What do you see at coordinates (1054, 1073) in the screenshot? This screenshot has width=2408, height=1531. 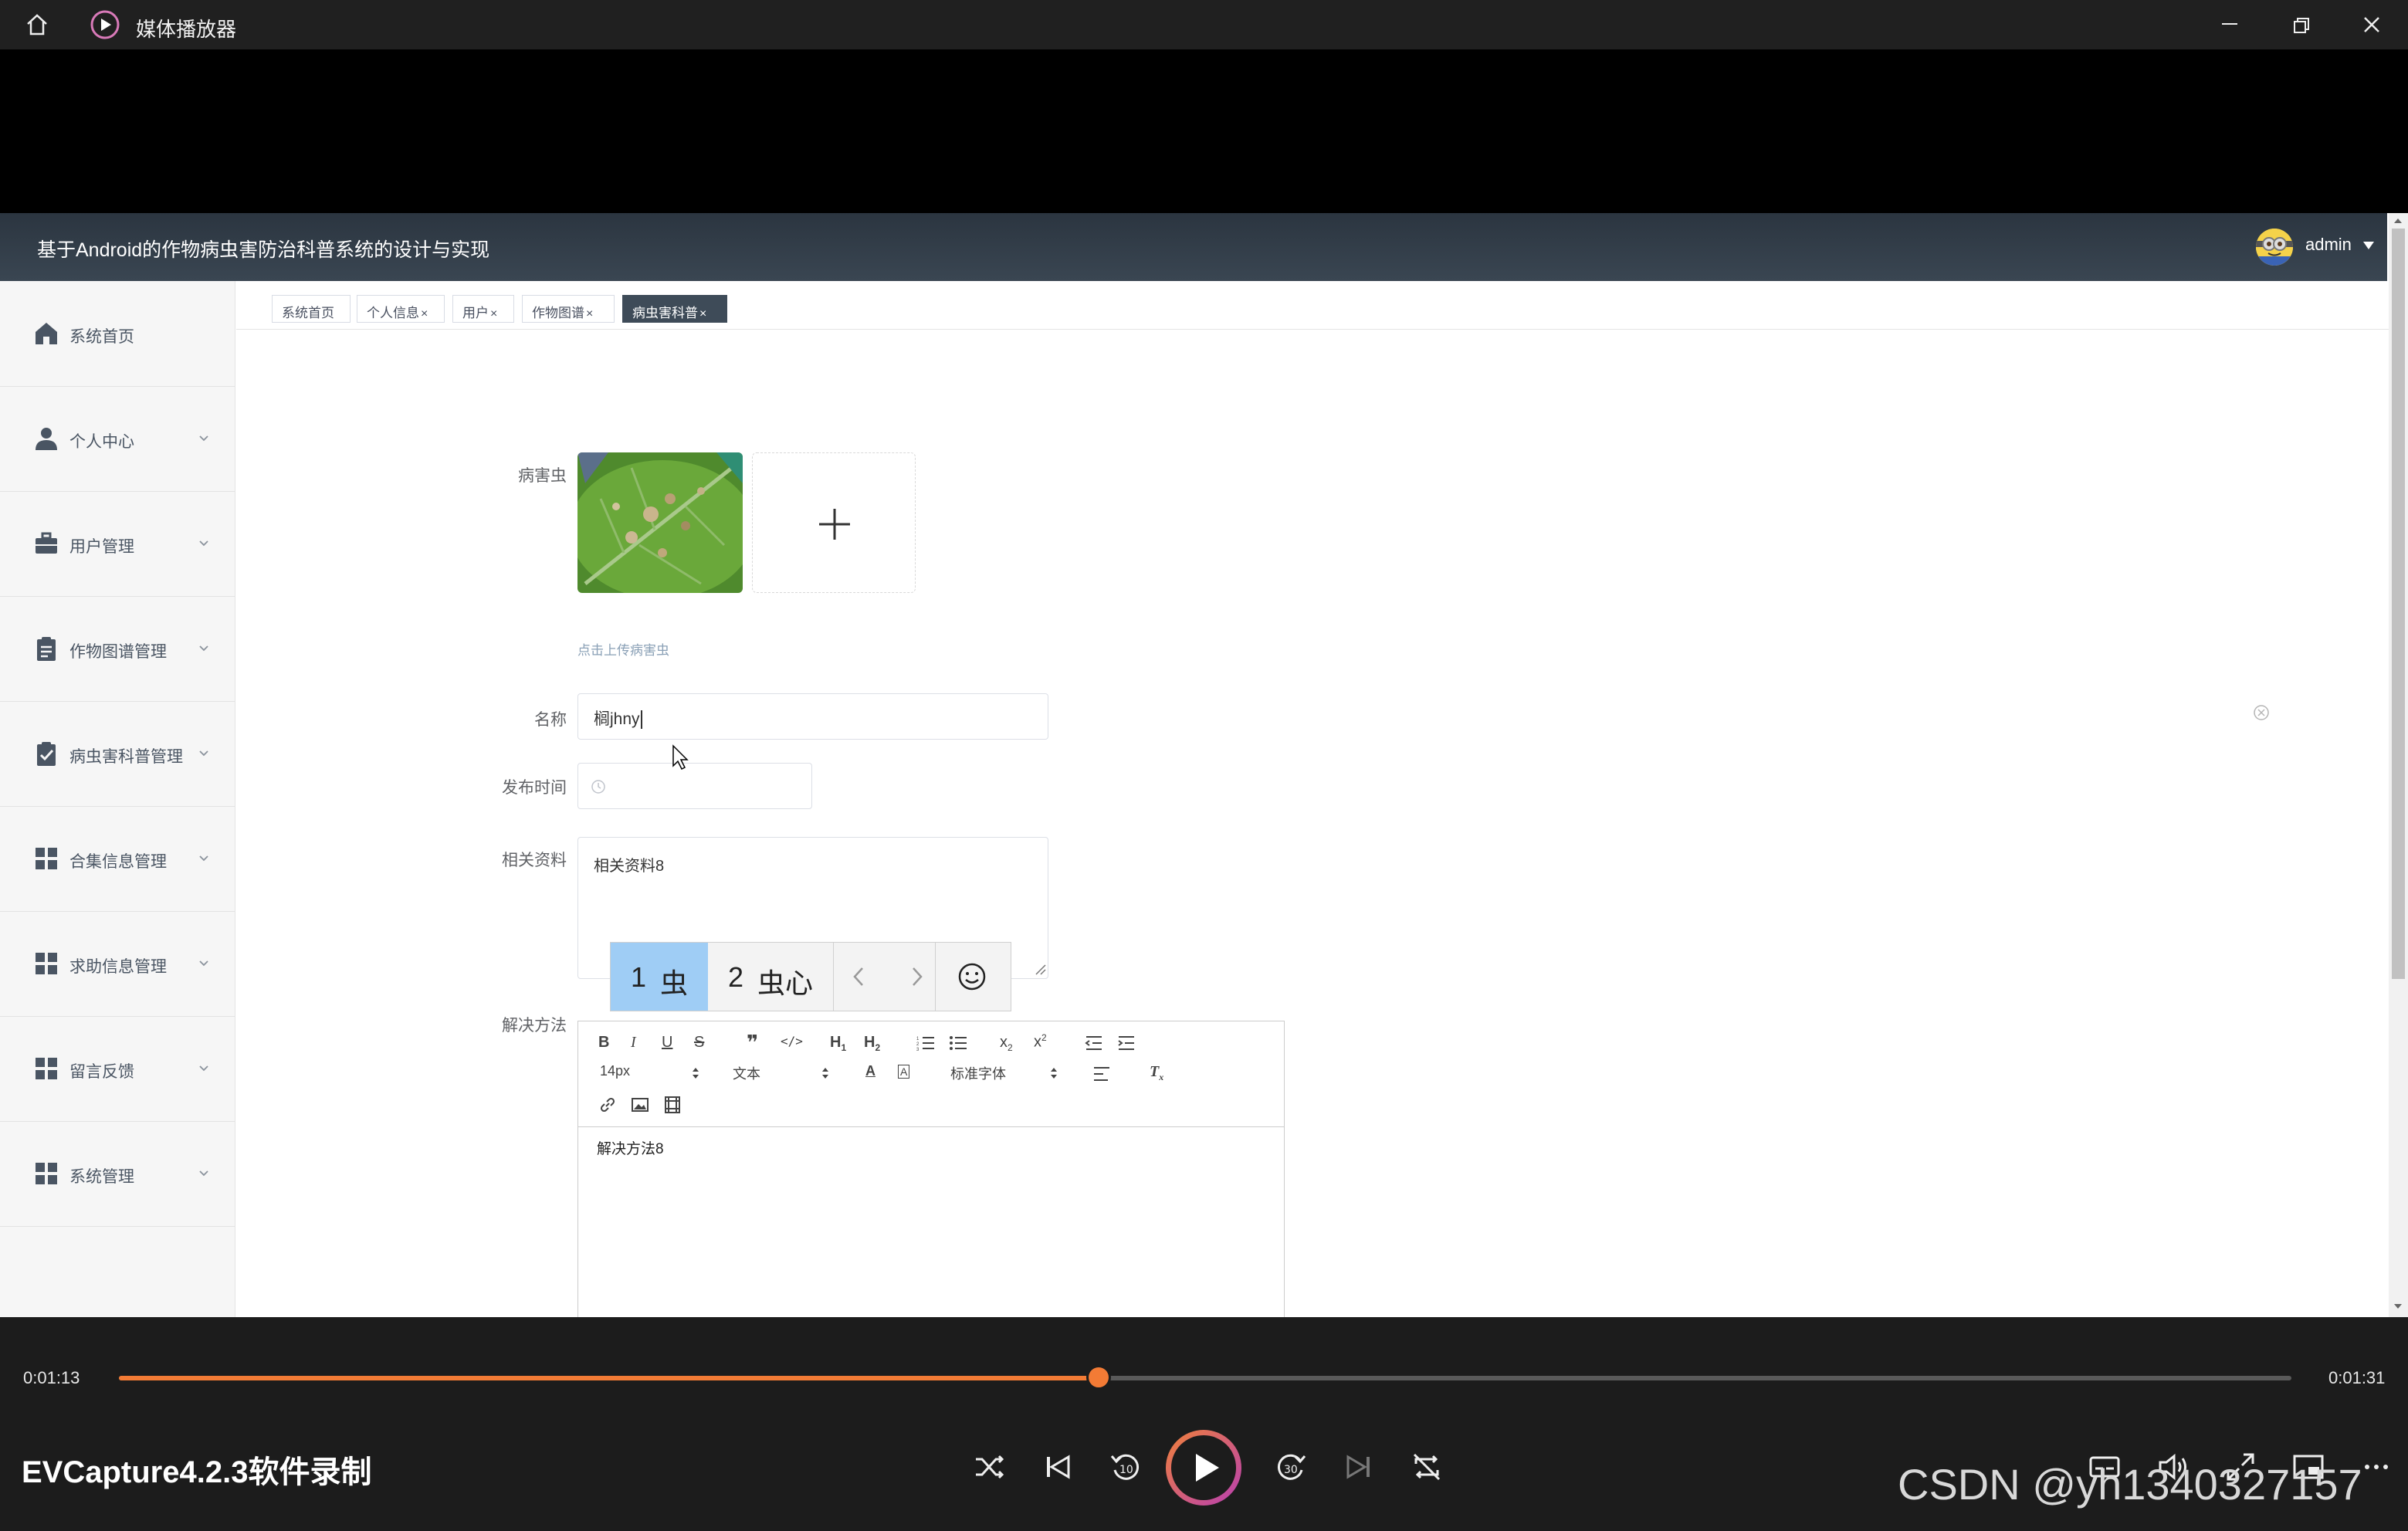 I see `select-arrows-icon` at bounding box center [1054, 1073].